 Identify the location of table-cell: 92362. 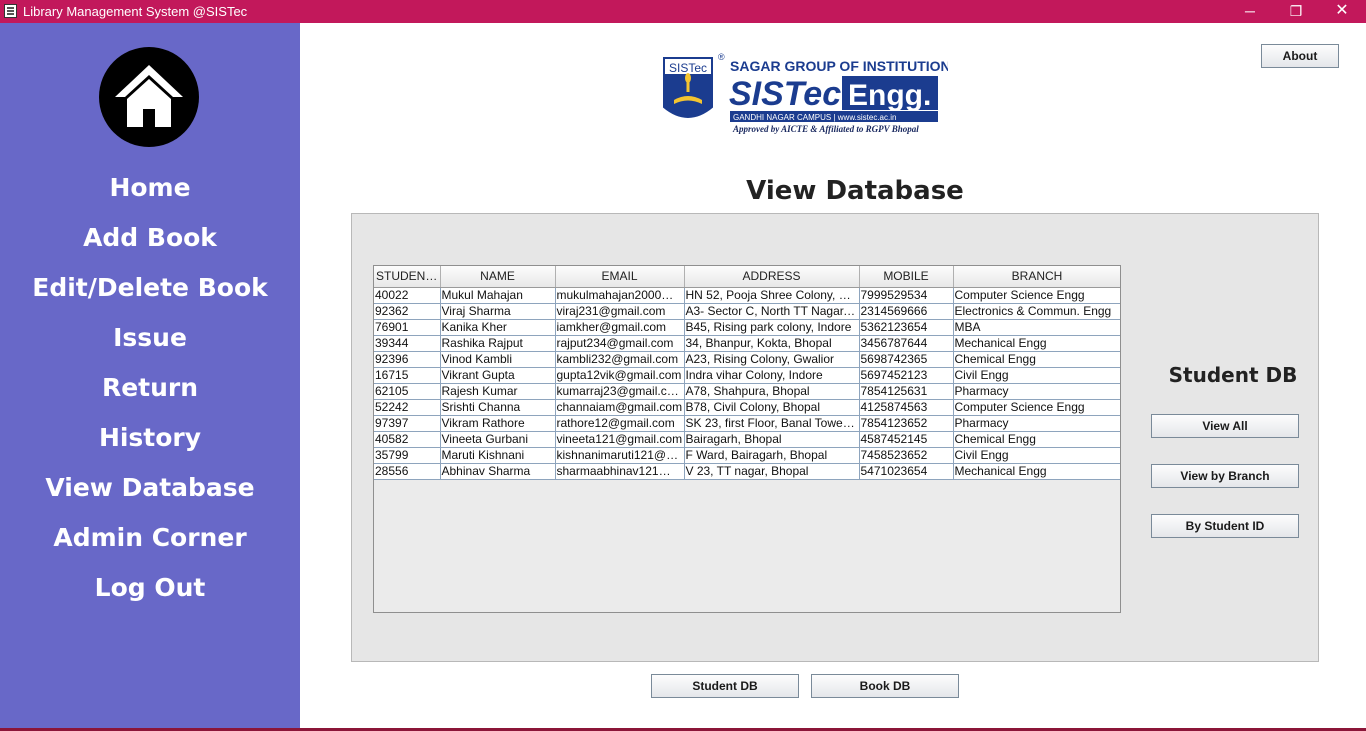
(407, 311).